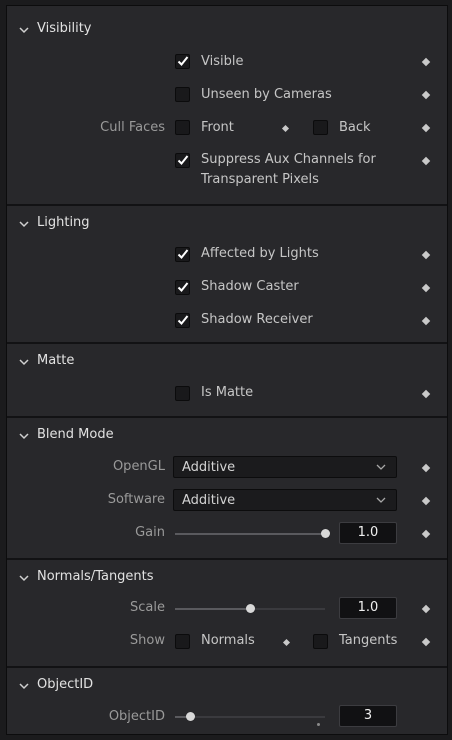  What do you see at coordinates (222, 61) in the screenshot?
I see `visible-label: Visible` at bounding box center [222, 61].